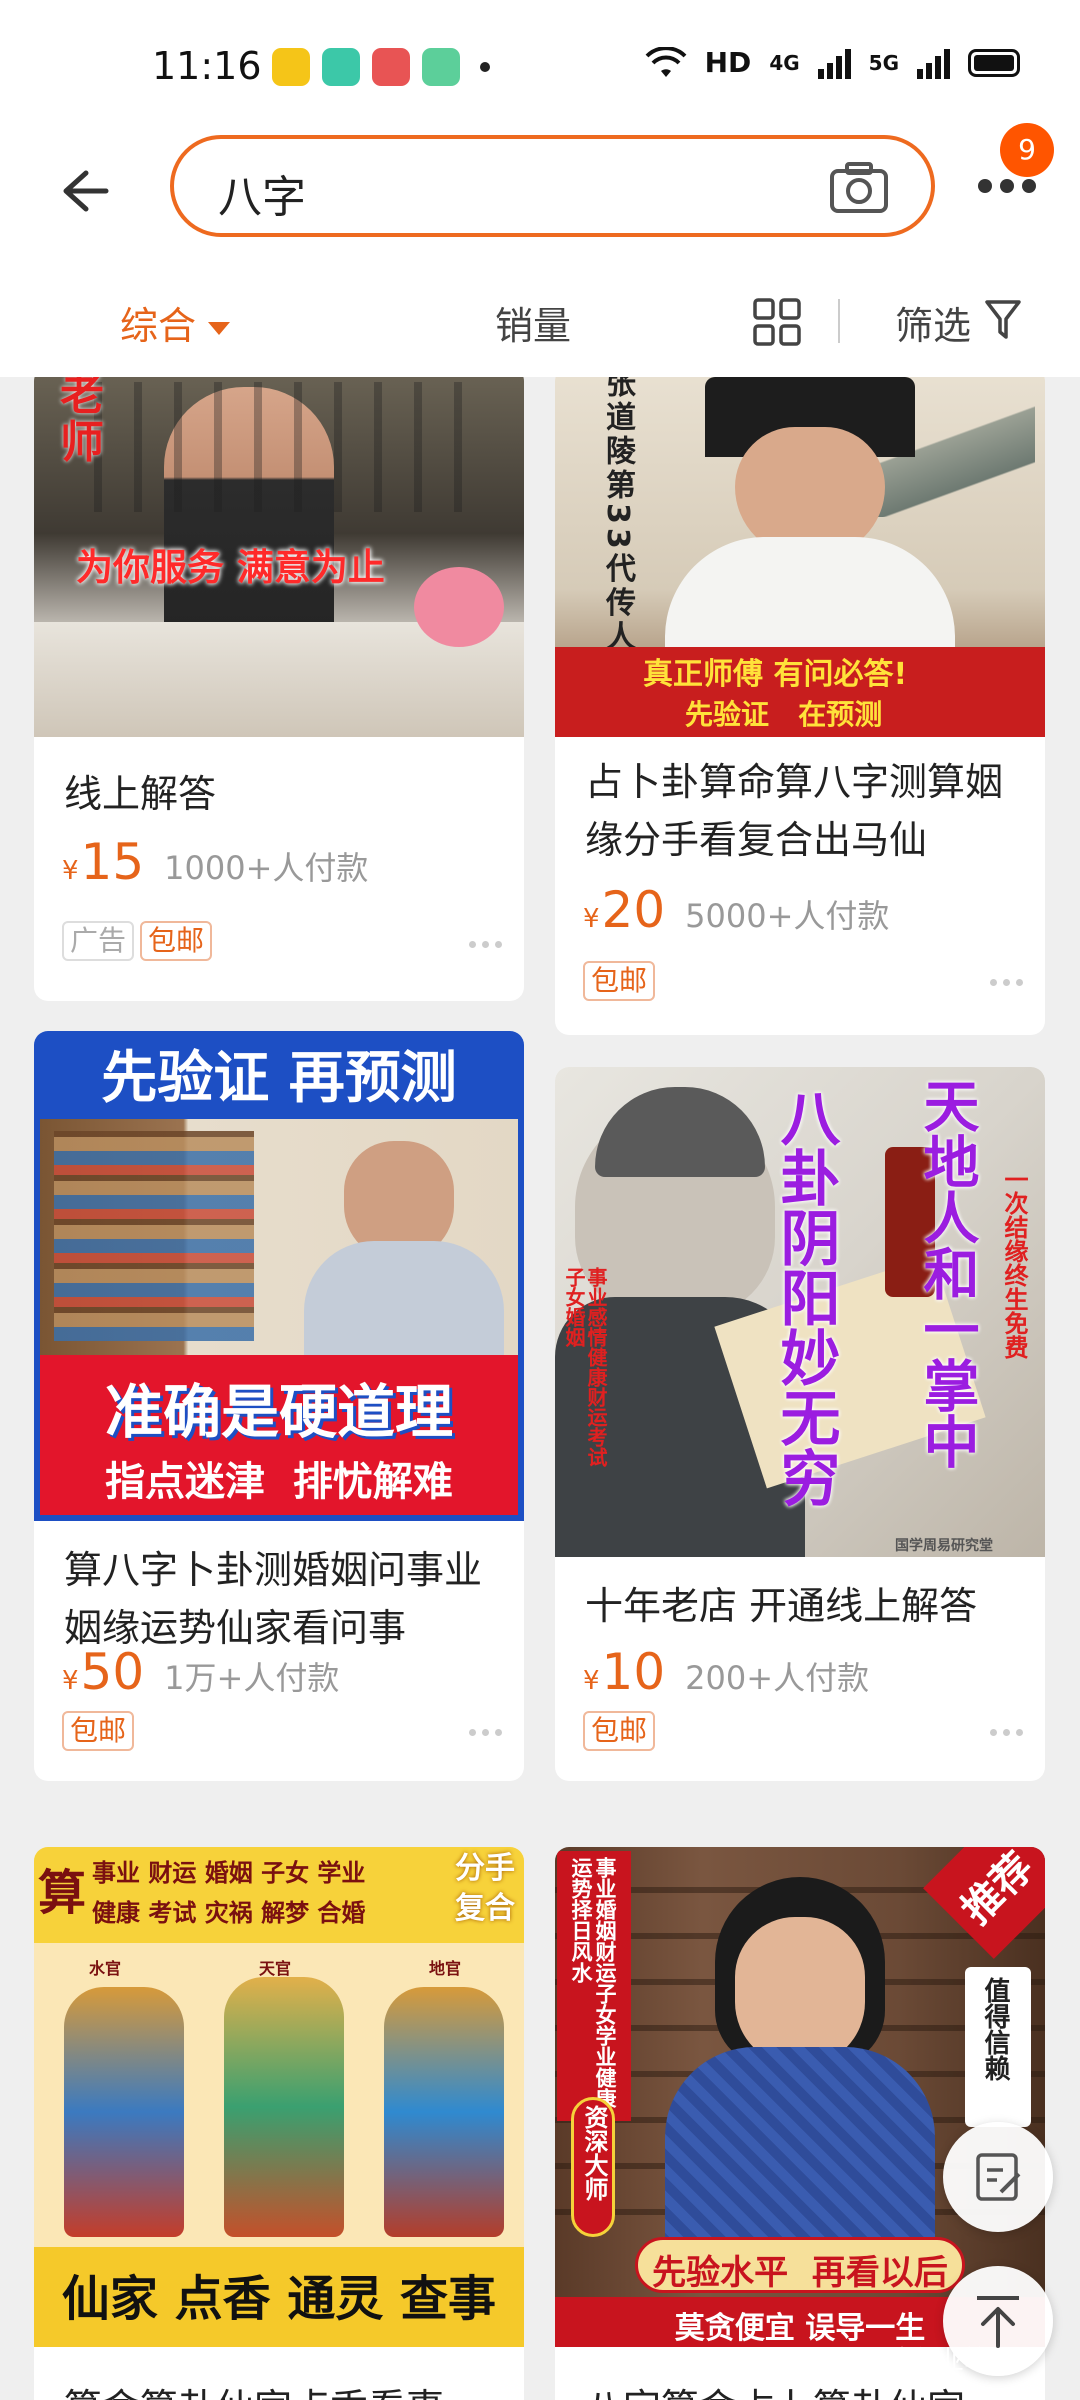  What do you see at coordinates (485, 1888) in the screenshot?
I see `image-overlay-text: 分手 复合` at bounding box center [485, 1888].